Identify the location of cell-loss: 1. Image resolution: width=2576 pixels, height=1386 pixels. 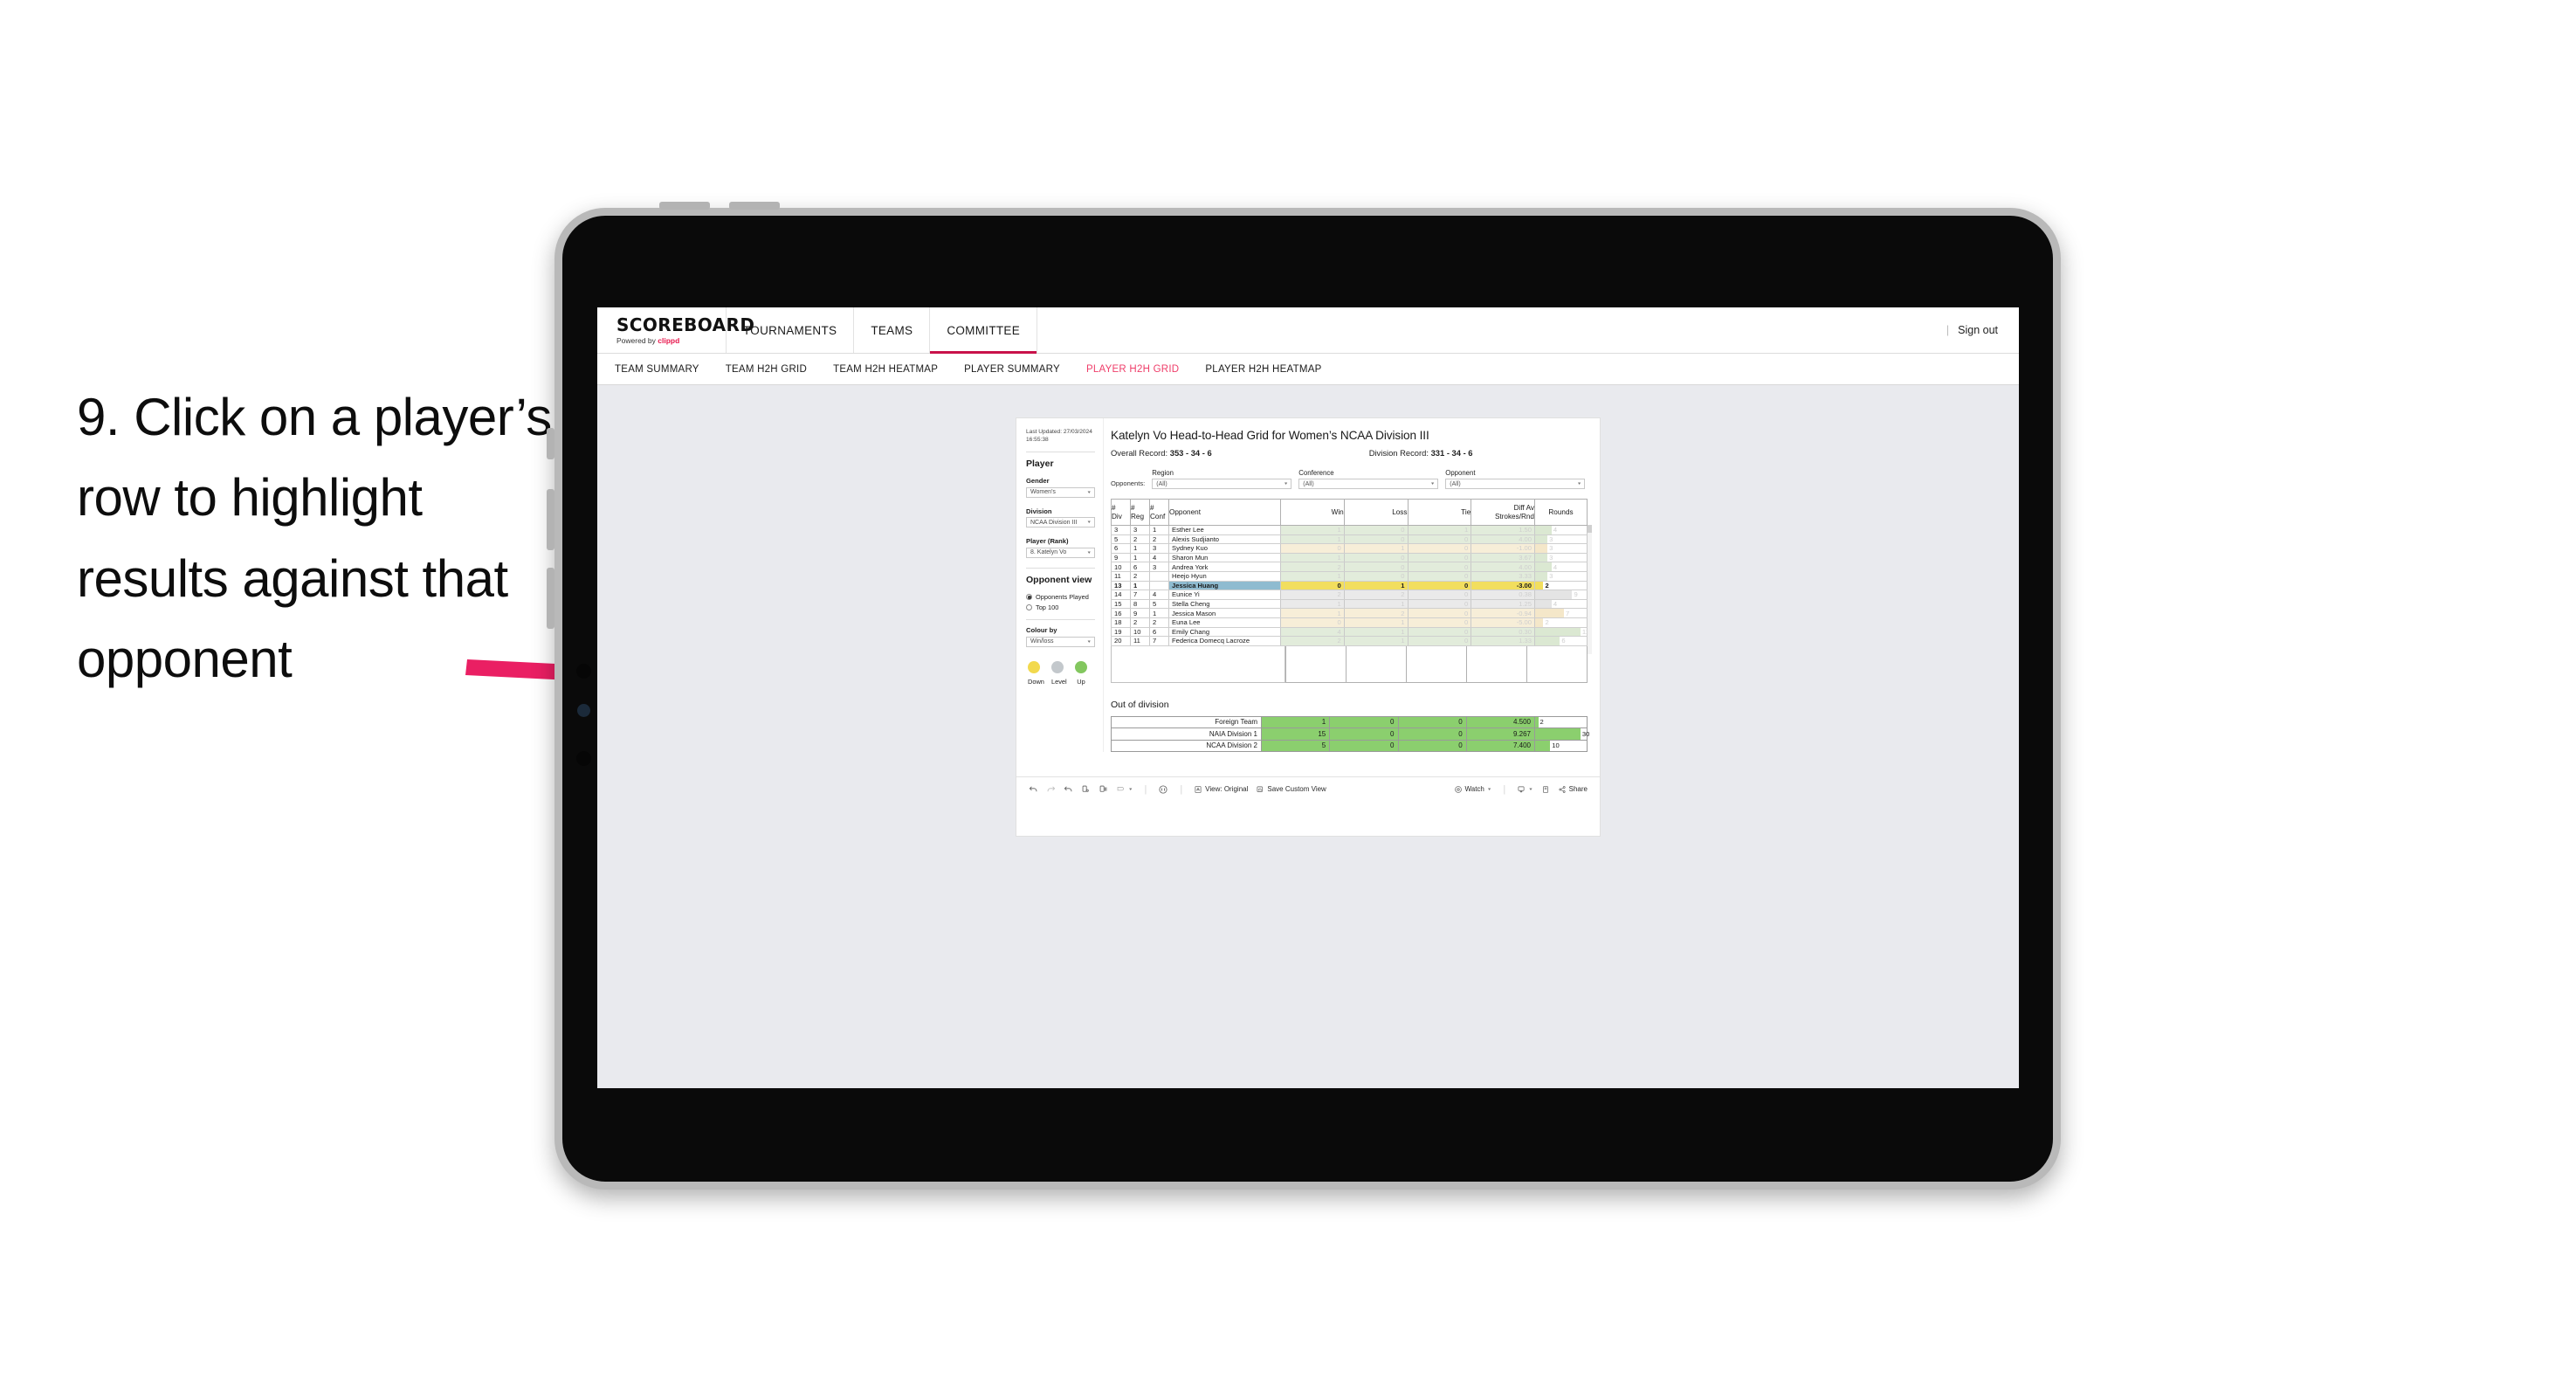
(1376, 549).